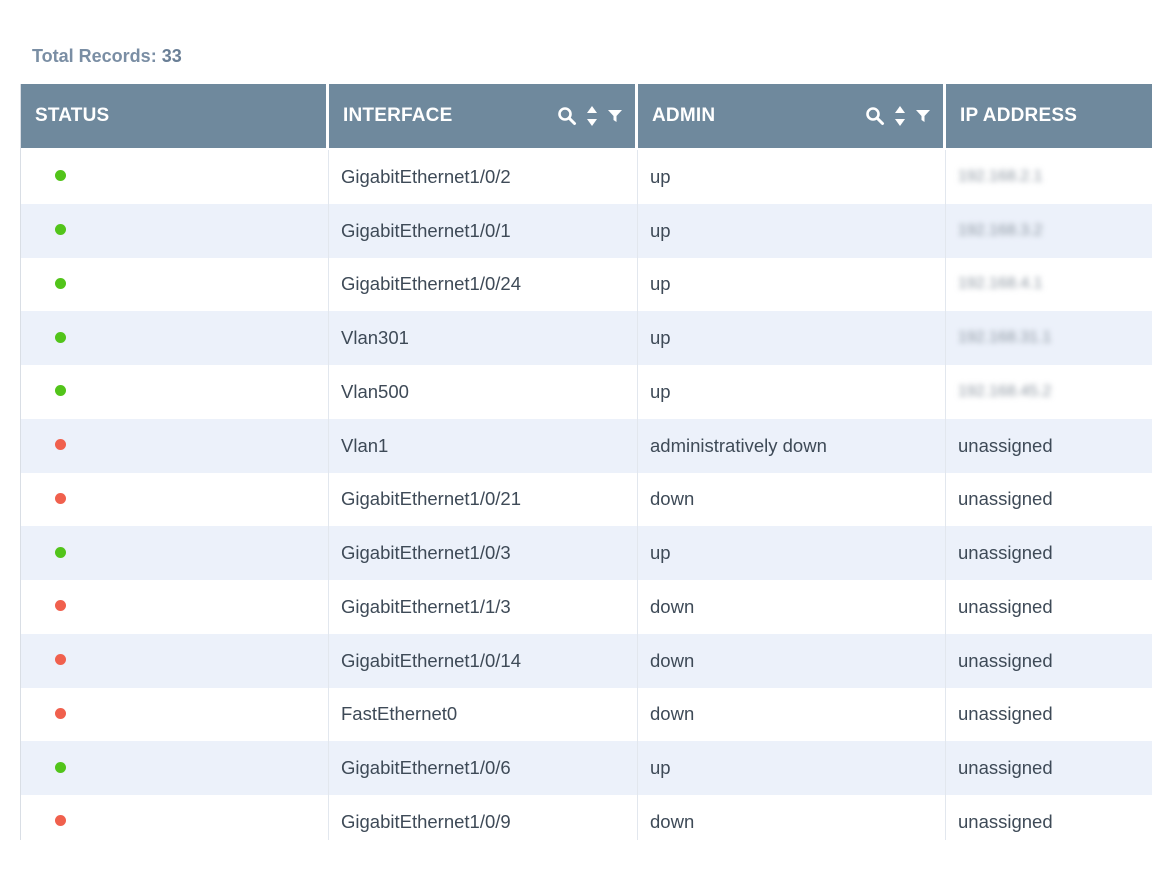 The image size is (1152, 893). Describe the element at coordinates (1048, 177) in the screenshot. I see `ip-address-cell: 192.168.2.1` at that location.